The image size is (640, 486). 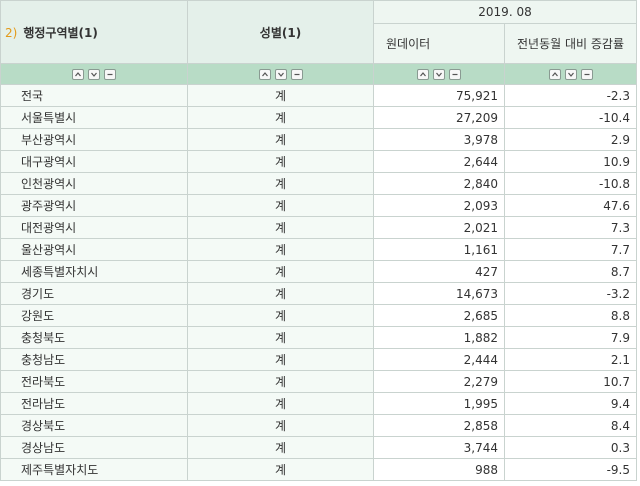 I want to click on table-row: 인천광역시 계 2,840 -10.8, so click(x=318, y=183).